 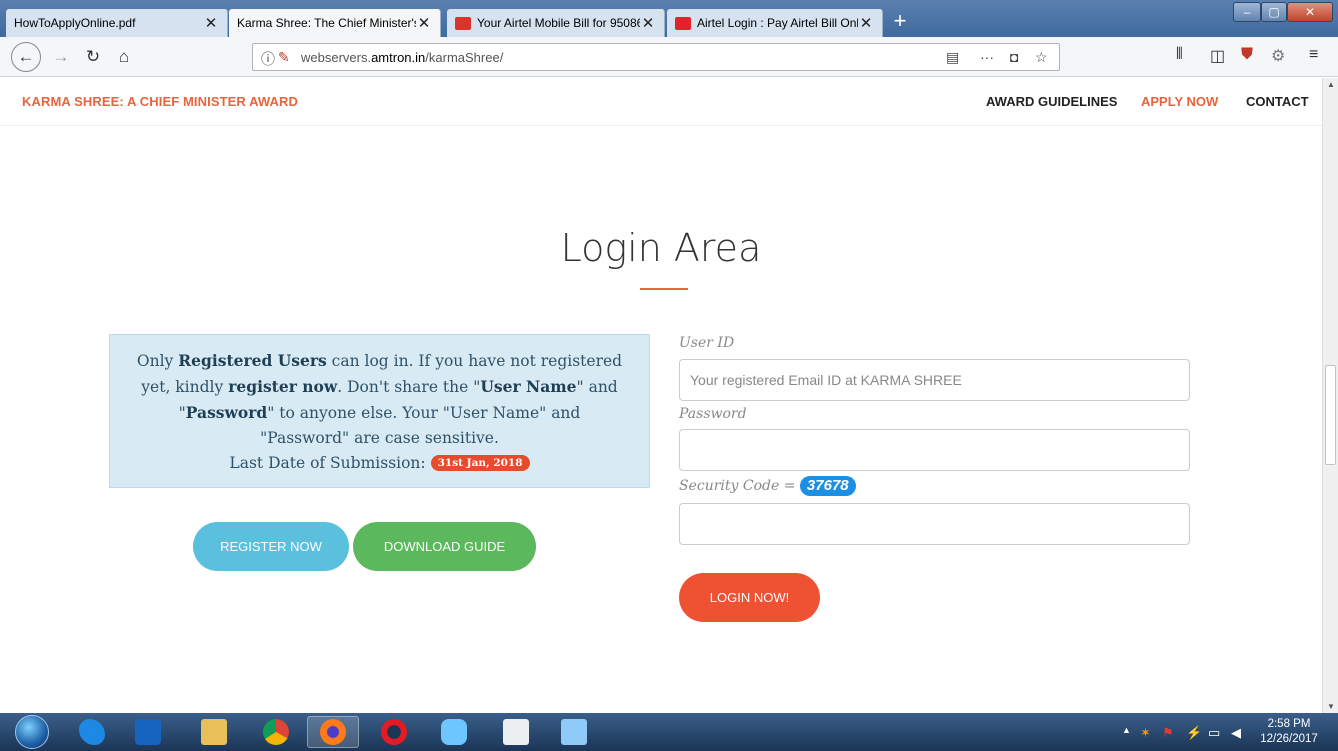 I want to click on url-prefix: webservers., so click(x=336, y=57).